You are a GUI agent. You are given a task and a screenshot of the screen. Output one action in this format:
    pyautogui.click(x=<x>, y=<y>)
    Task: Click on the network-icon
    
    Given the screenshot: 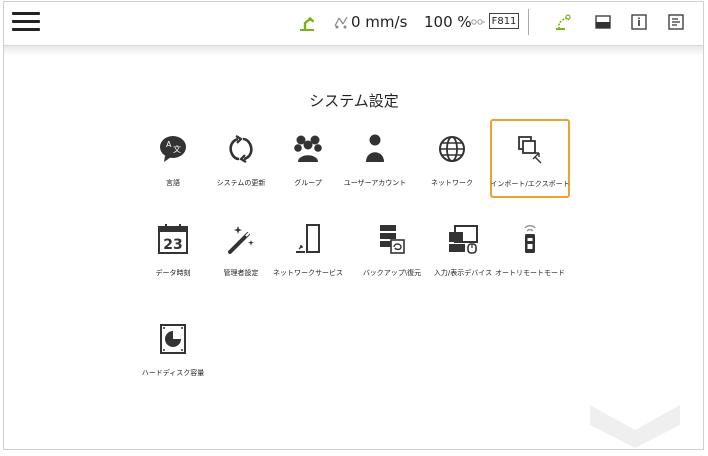 What is the action you would take?
    pyautogui.click(x=452, y=149)
    